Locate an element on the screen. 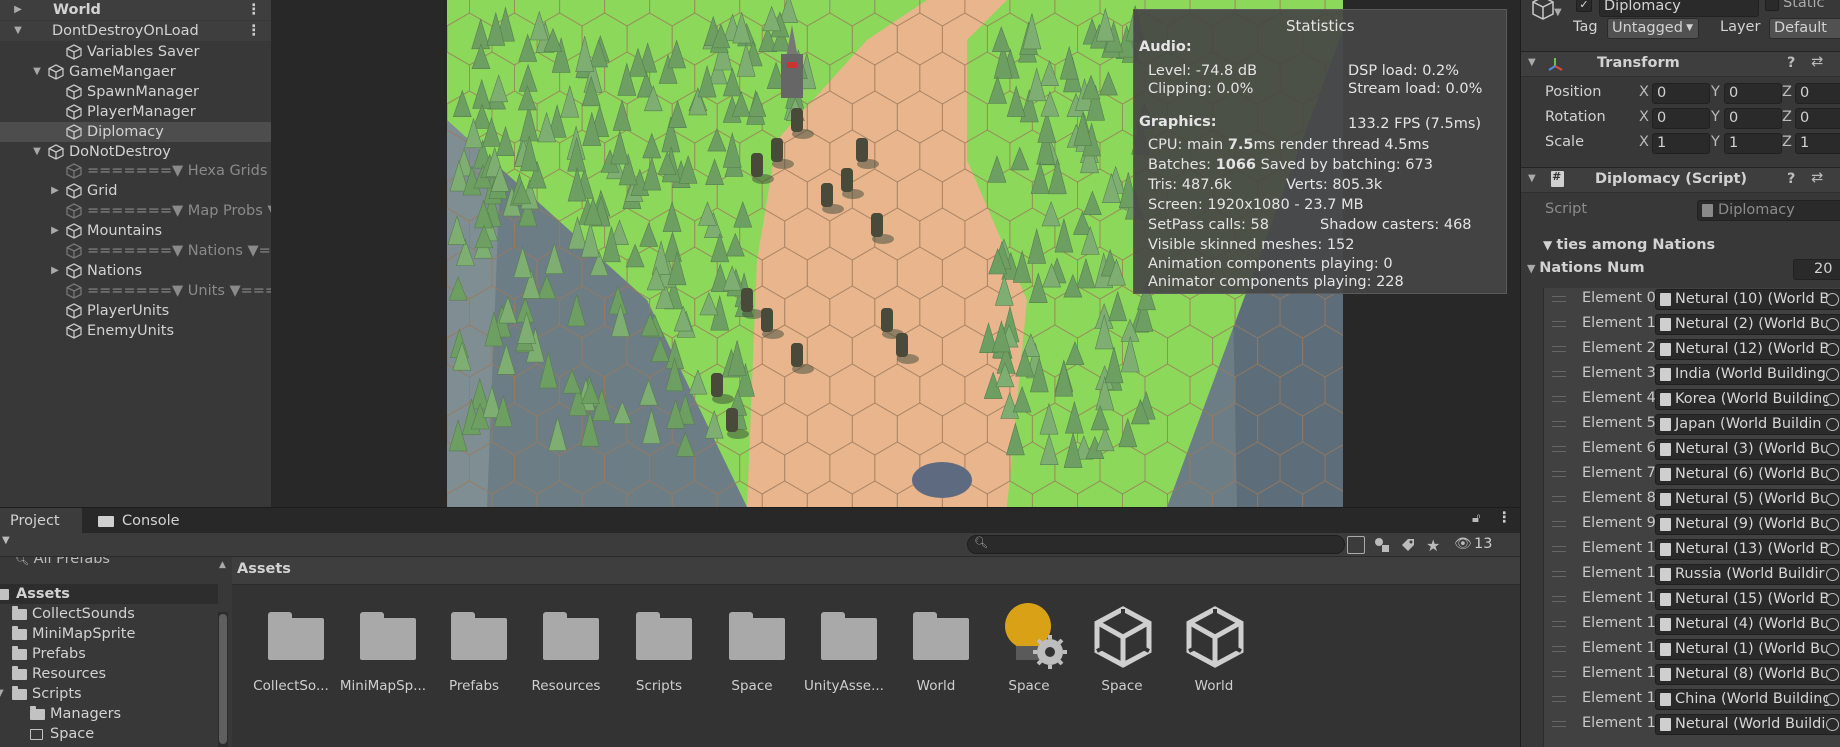 This screenshot has width=1840, height=747. element-object-field: China (World Building is located at coordinates (1747, 699).